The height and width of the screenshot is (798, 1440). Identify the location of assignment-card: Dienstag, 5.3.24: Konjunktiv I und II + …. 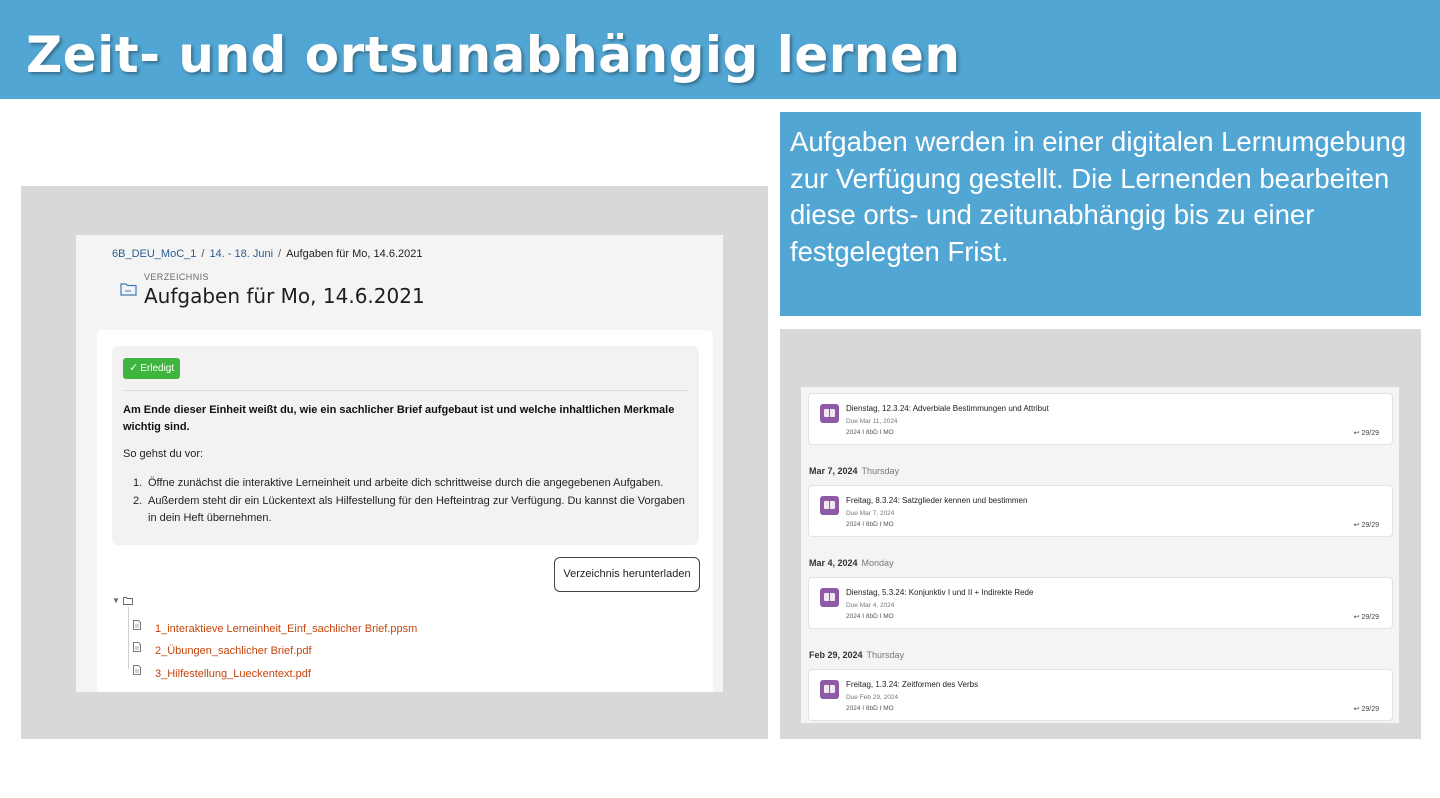
(1100, 603).